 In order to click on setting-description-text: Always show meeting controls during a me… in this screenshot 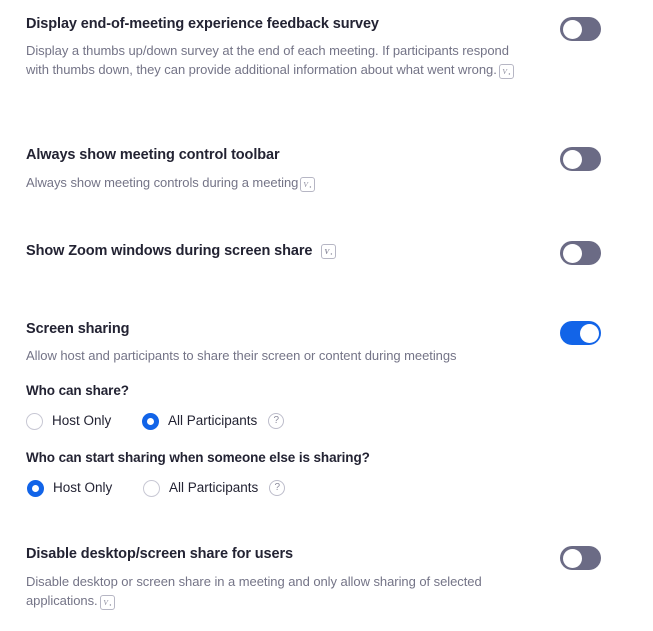, I will do `click(162, 182)`.